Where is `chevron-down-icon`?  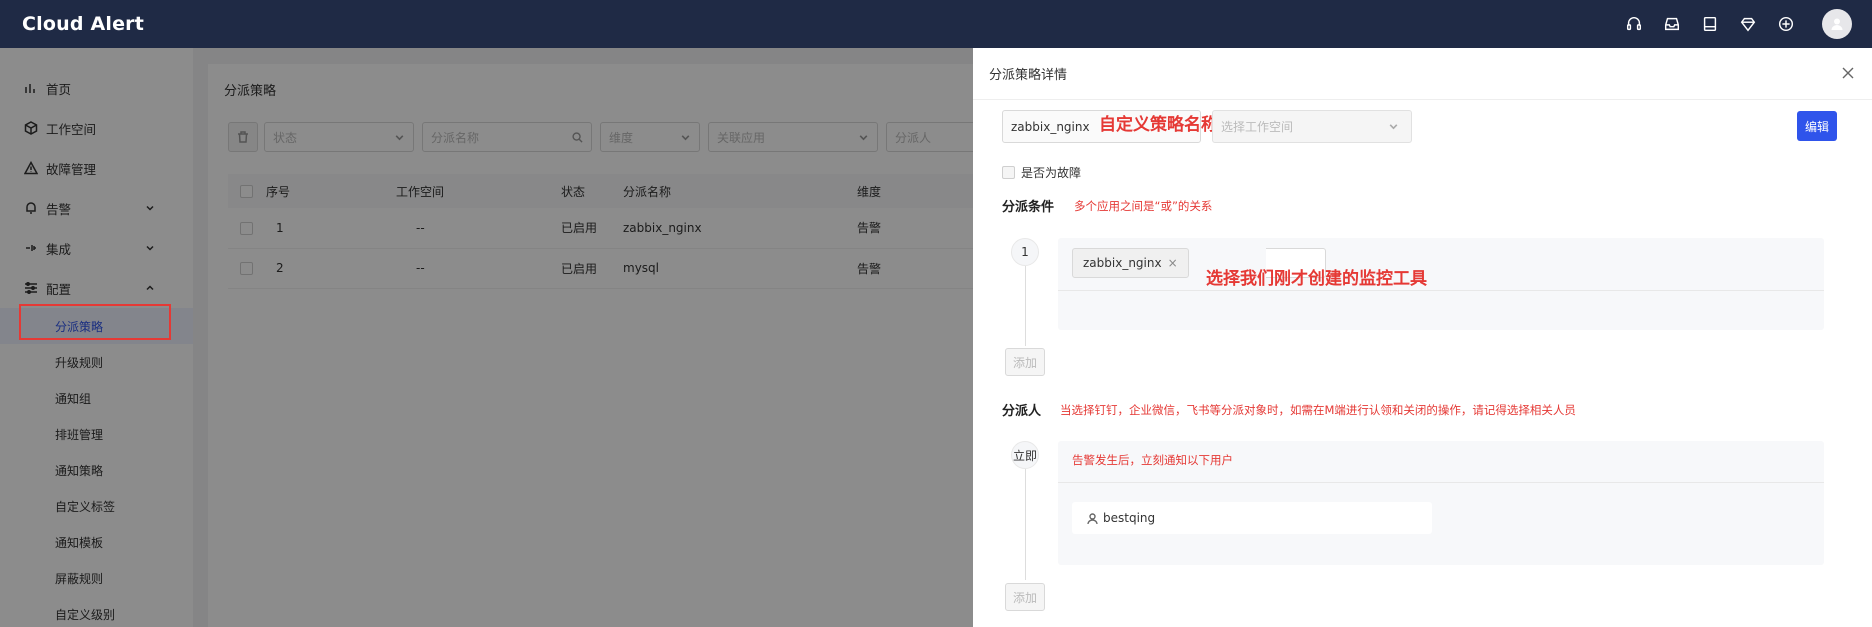 chevron-down-icon is located at coordinates (1393, 127).